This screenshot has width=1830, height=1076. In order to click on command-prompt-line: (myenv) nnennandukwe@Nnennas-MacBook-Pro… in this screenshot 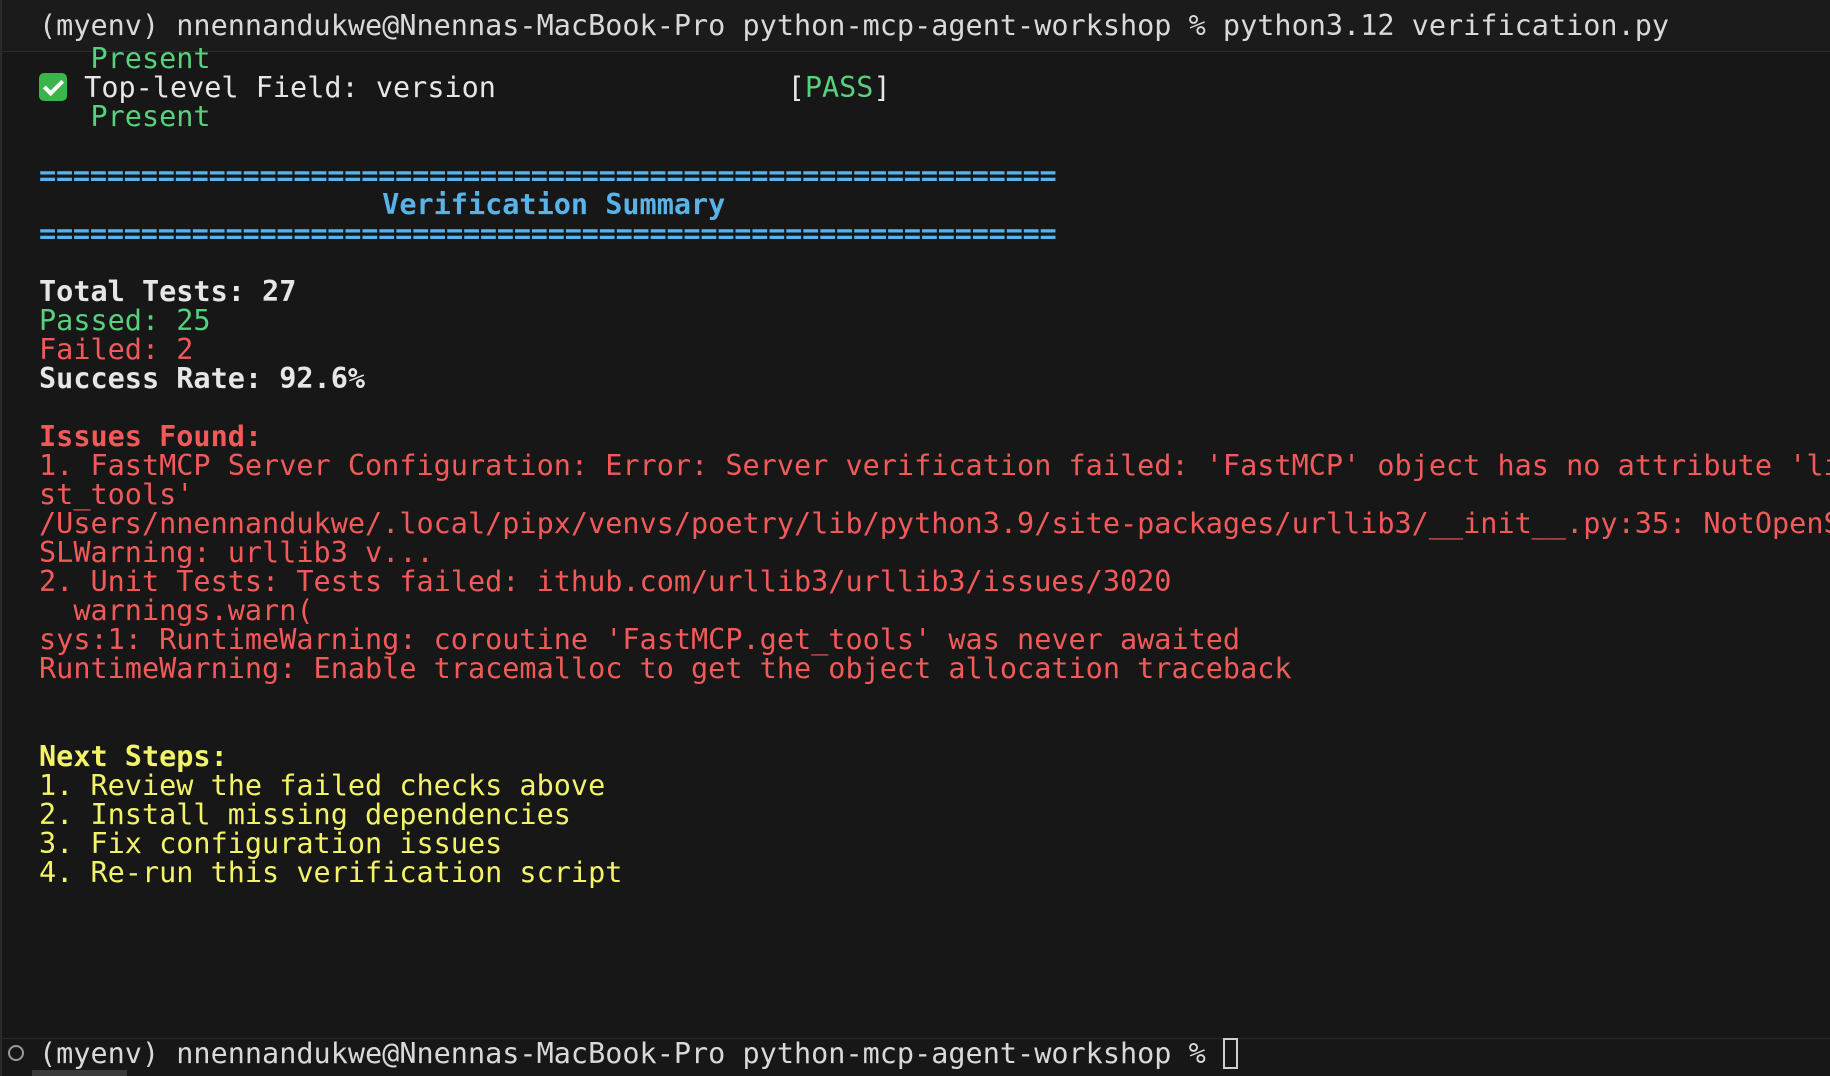, I will do `click(854, 25)`.